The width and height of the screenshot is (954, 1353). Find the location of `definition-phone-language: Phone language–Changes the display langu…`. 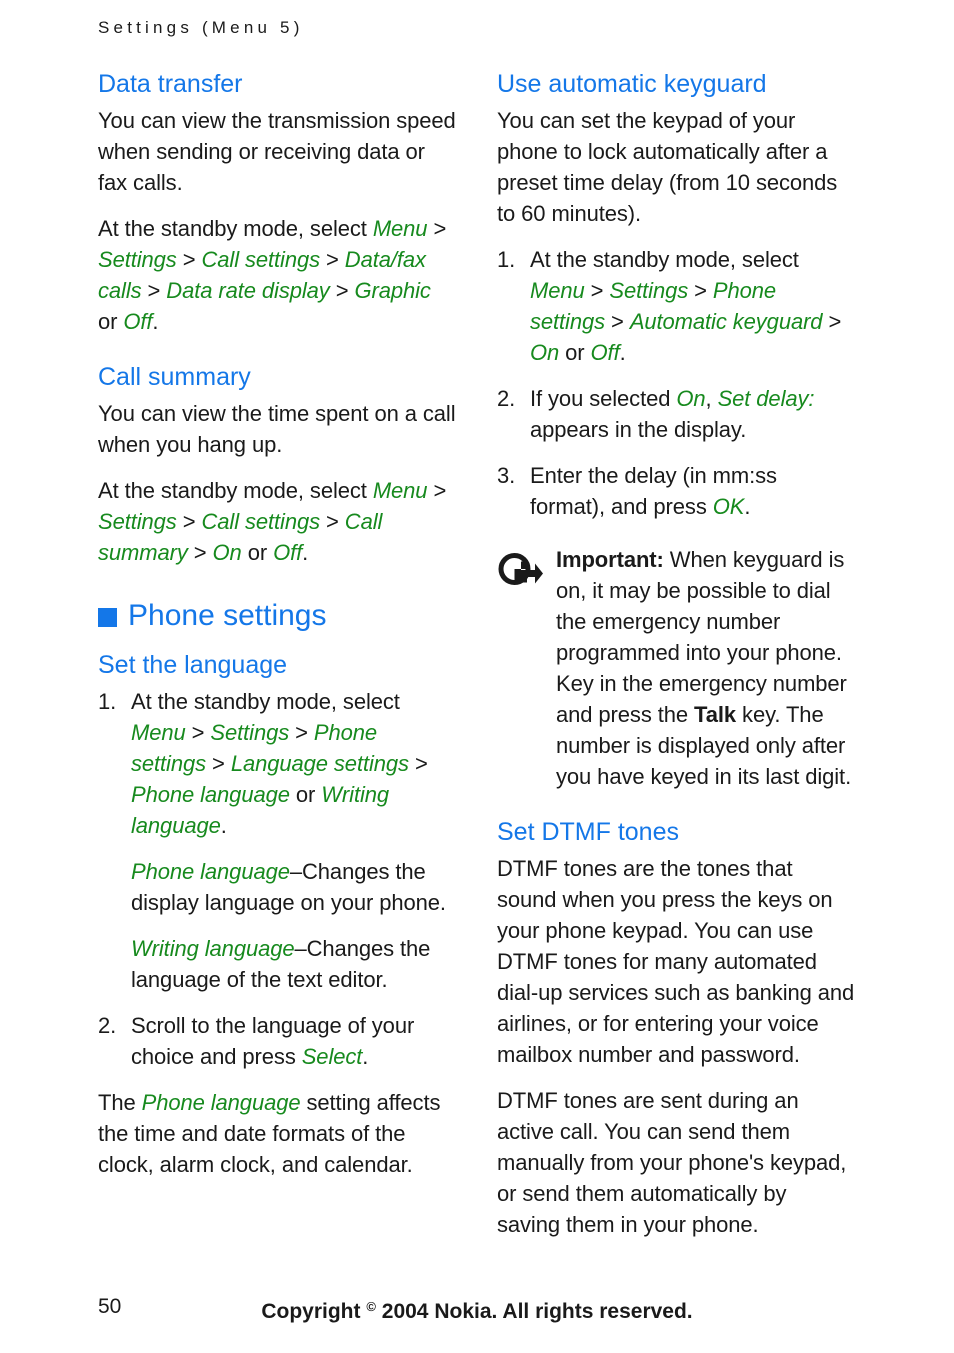

definition-phone-language: Phone language–Changes the display langu… is located at coordinates (293, 887).